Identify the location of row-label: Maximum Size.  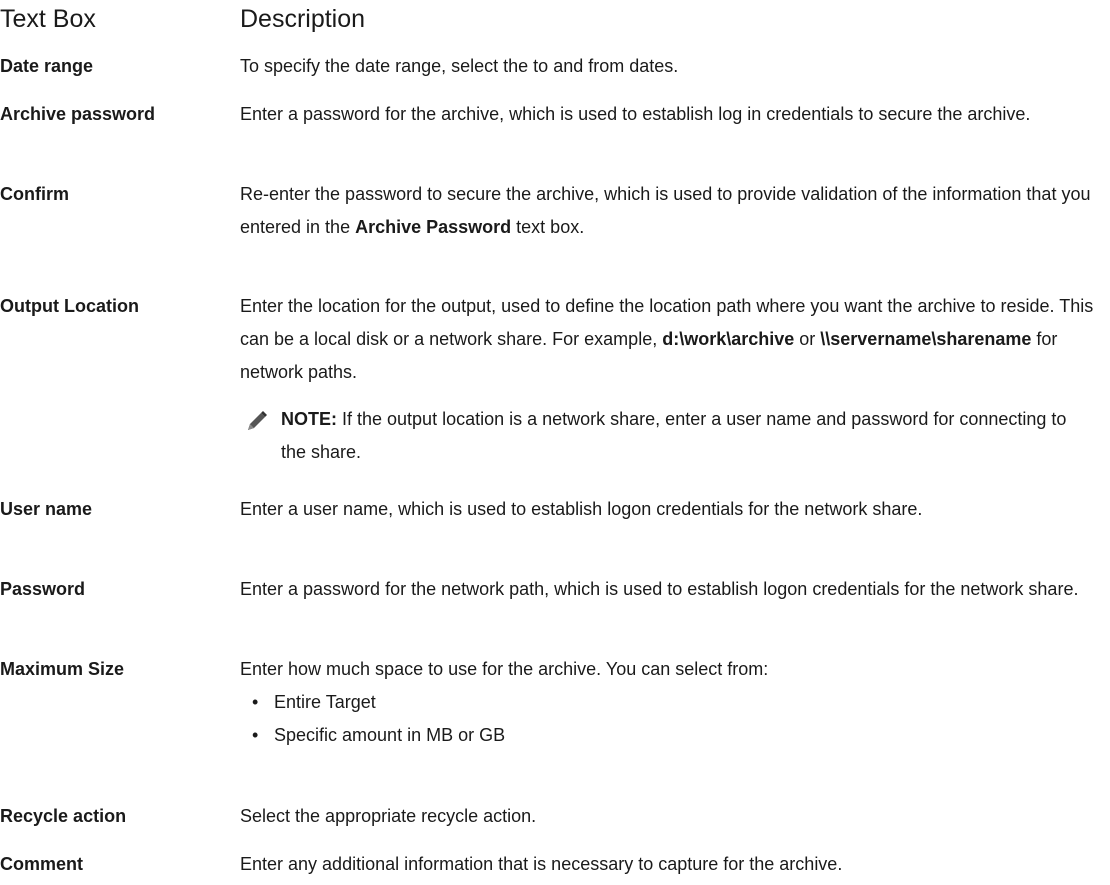
(62, 669).